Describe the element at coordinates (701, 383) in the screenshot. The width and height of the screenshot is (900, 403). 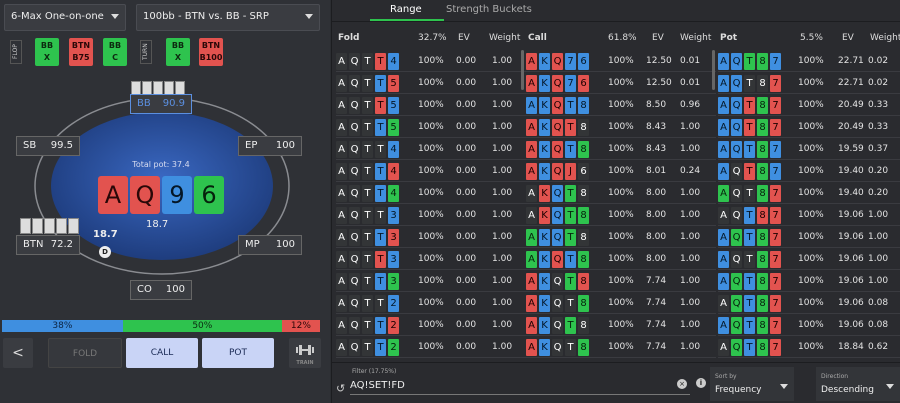
I see `info-icon: i` at that location.